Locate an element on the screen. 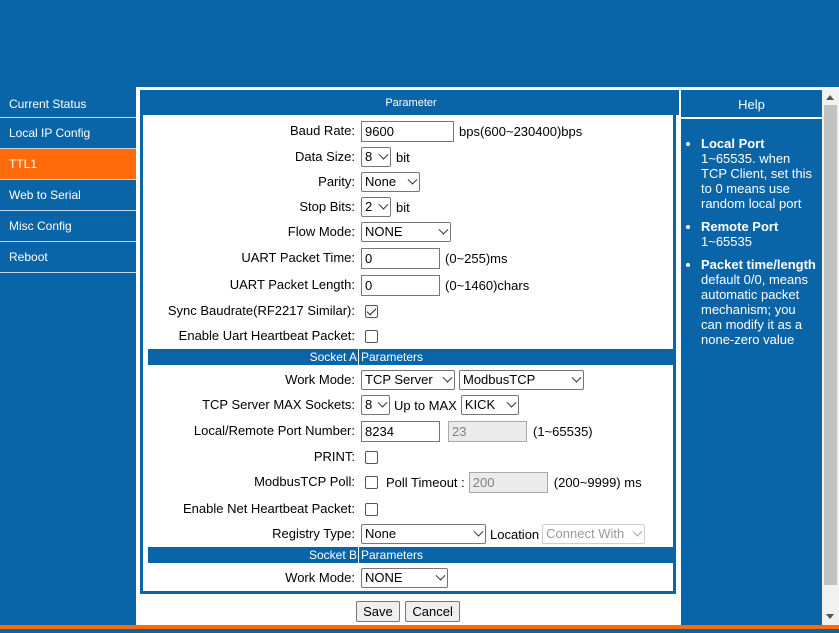 Image resolution: width=839 pixels, height=633 pixels. baud-rate-input: 9600 is located at coordinates (407, 131).